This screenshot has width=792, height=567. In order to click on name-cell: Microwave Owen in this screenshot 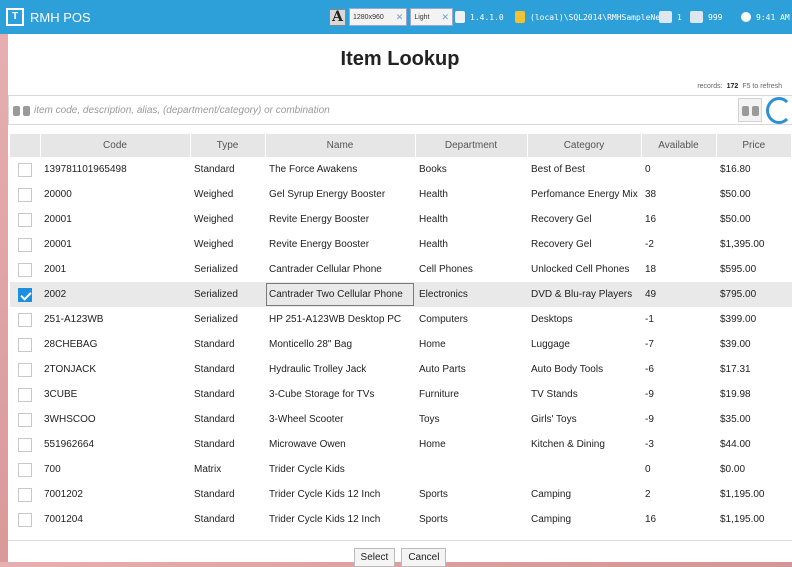, I will do `click(307, 444)`.